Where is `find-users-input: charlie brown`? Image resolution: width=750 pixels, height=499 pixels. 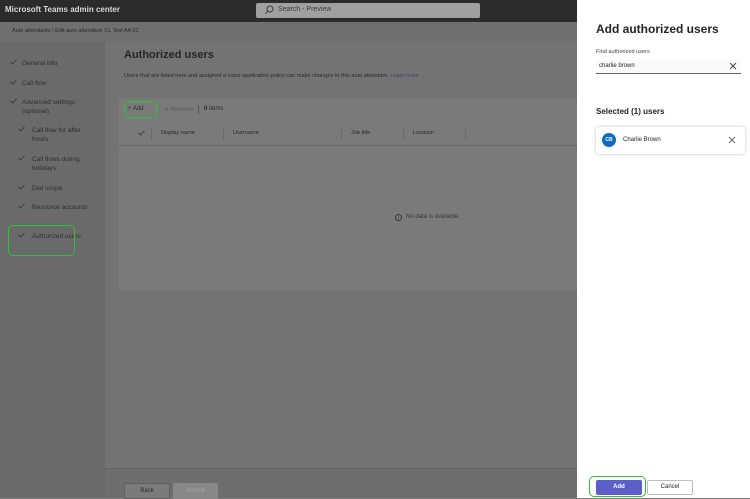
find-users-input: charlie brown is located at coordinates (668, 67).